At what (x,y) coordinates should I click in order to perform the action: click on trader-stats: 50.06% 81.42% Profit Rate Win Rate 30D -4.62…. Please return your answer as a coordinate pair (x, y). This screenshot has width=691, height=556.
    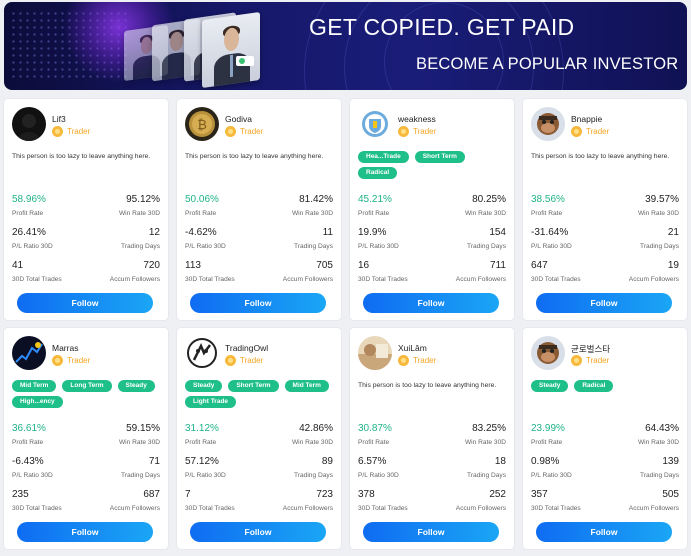
    Looking at the image, I should click on (259, 243).